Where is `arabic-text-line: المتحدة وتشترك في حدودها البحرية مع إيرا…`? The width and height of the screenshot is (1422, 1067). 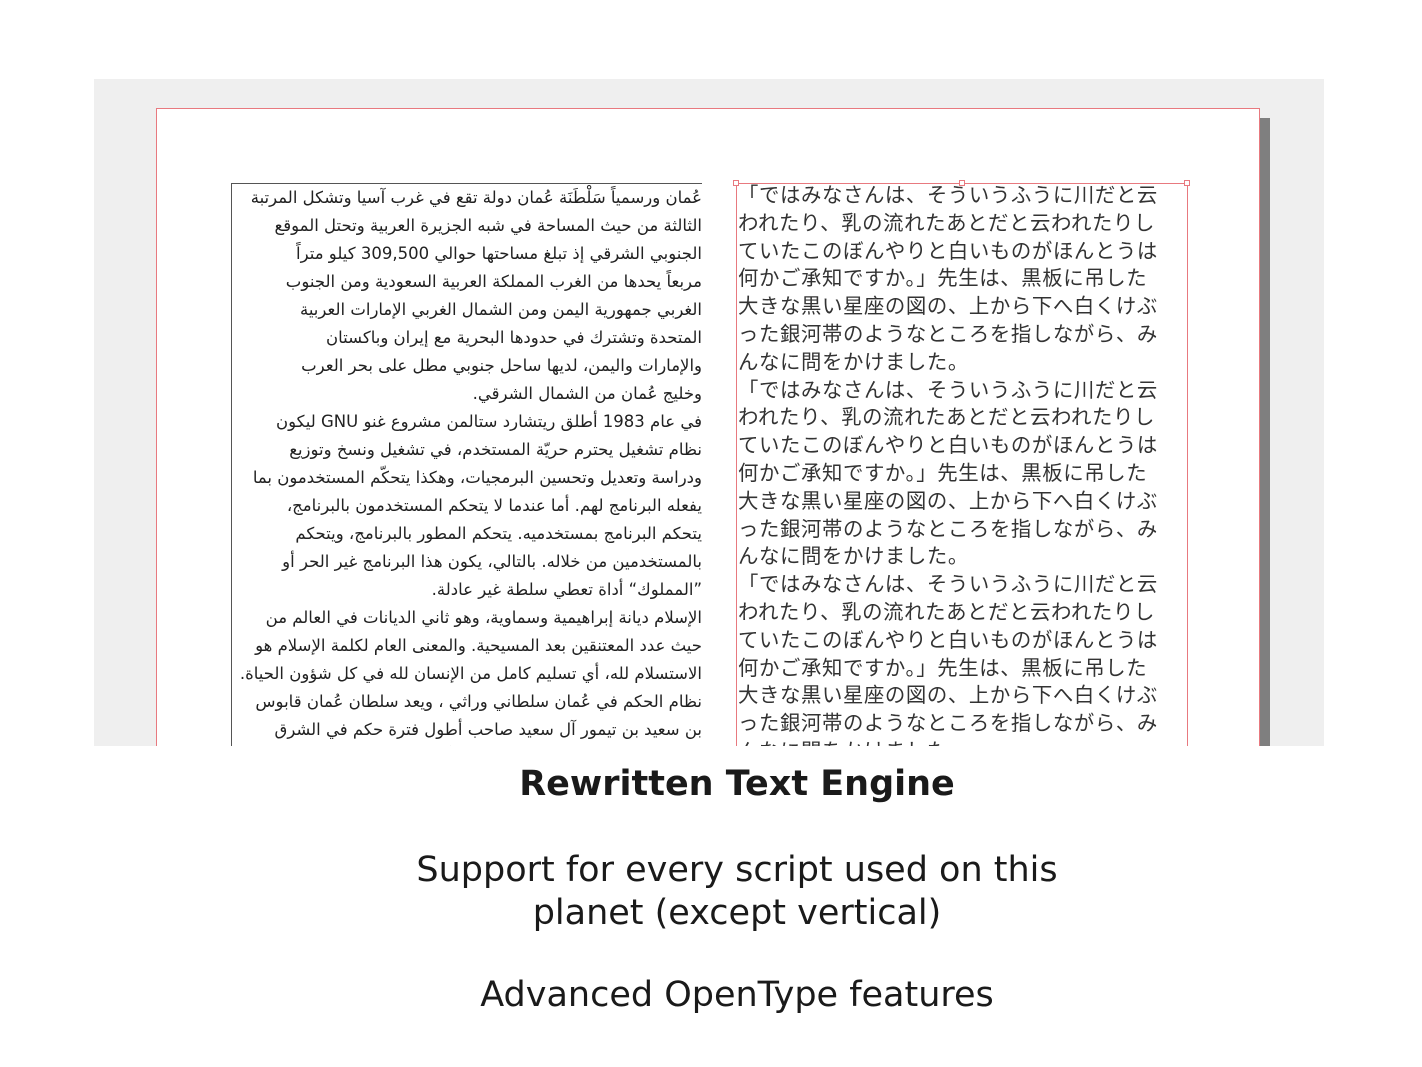
arabic-text-line: المتحدة وتشترك في حدودها البحرية مع إيرا… is located at coordinates (514, 337).